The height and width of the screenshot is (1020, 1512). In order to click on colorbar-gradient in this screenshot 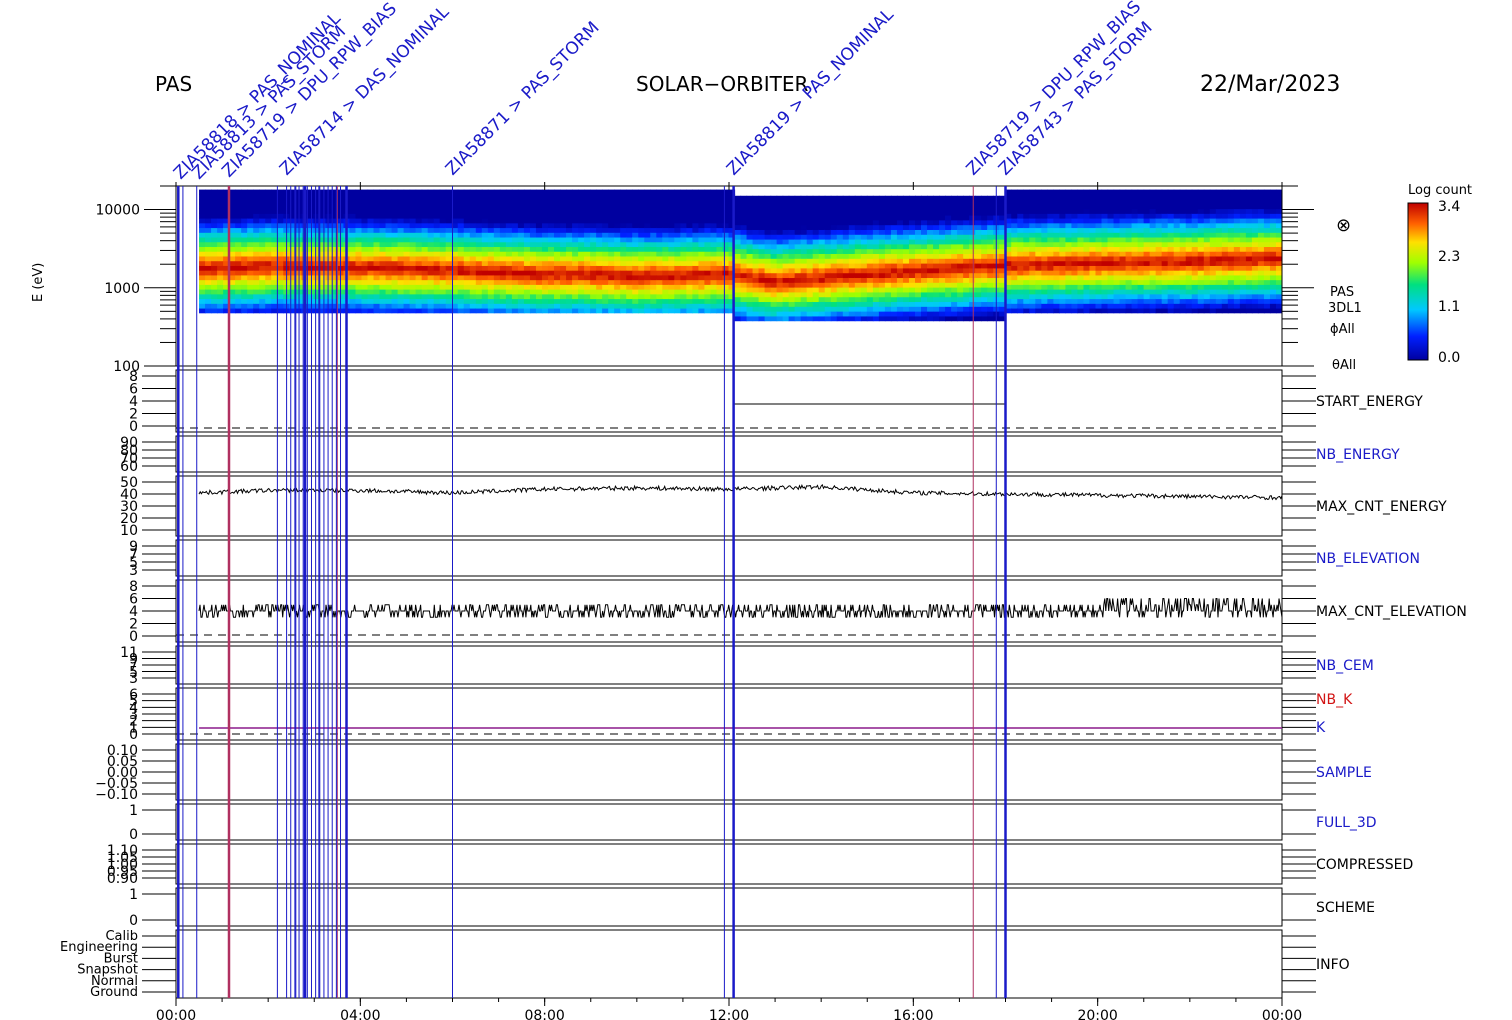, I will do `click(1418, 281)`.